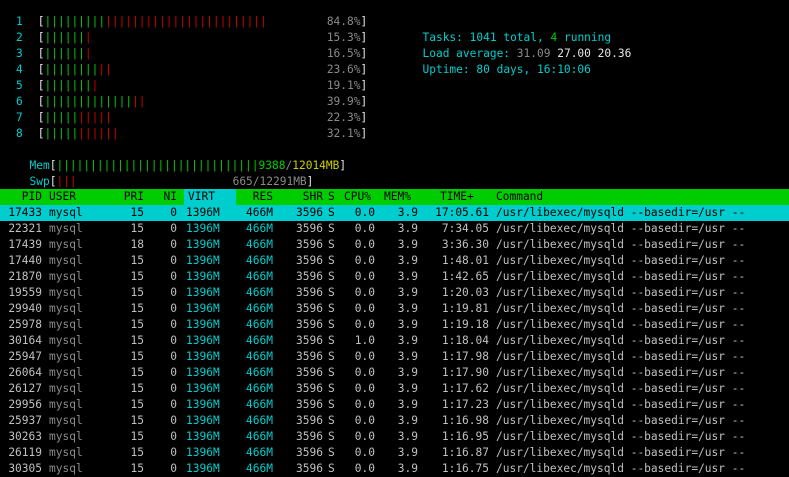 This screenshot has height=477, width=789. Describe the element at coordinates (519, 197) in the screenshot. I see `col-command: Command` at that location.